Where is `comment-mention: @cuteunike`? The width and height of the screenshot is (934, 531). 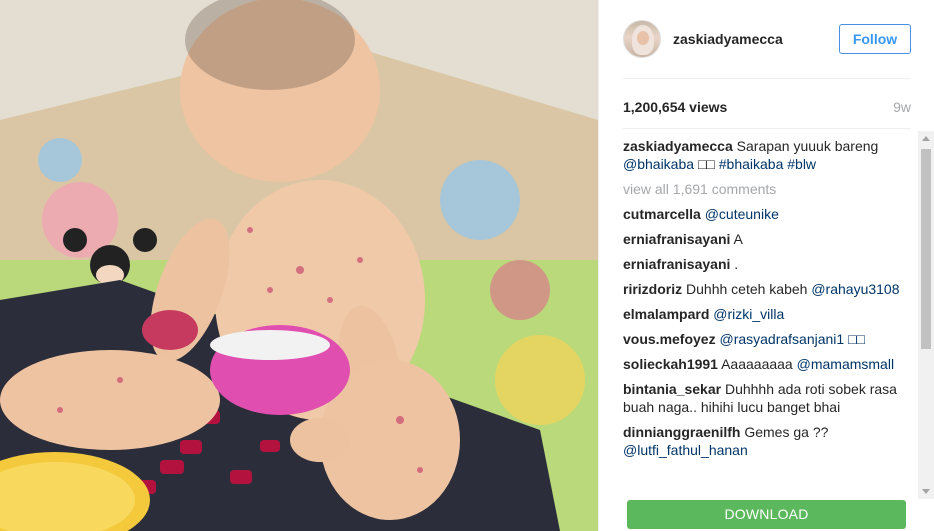
comment-mention: @cuteunike is located at coordinates (742, 214).